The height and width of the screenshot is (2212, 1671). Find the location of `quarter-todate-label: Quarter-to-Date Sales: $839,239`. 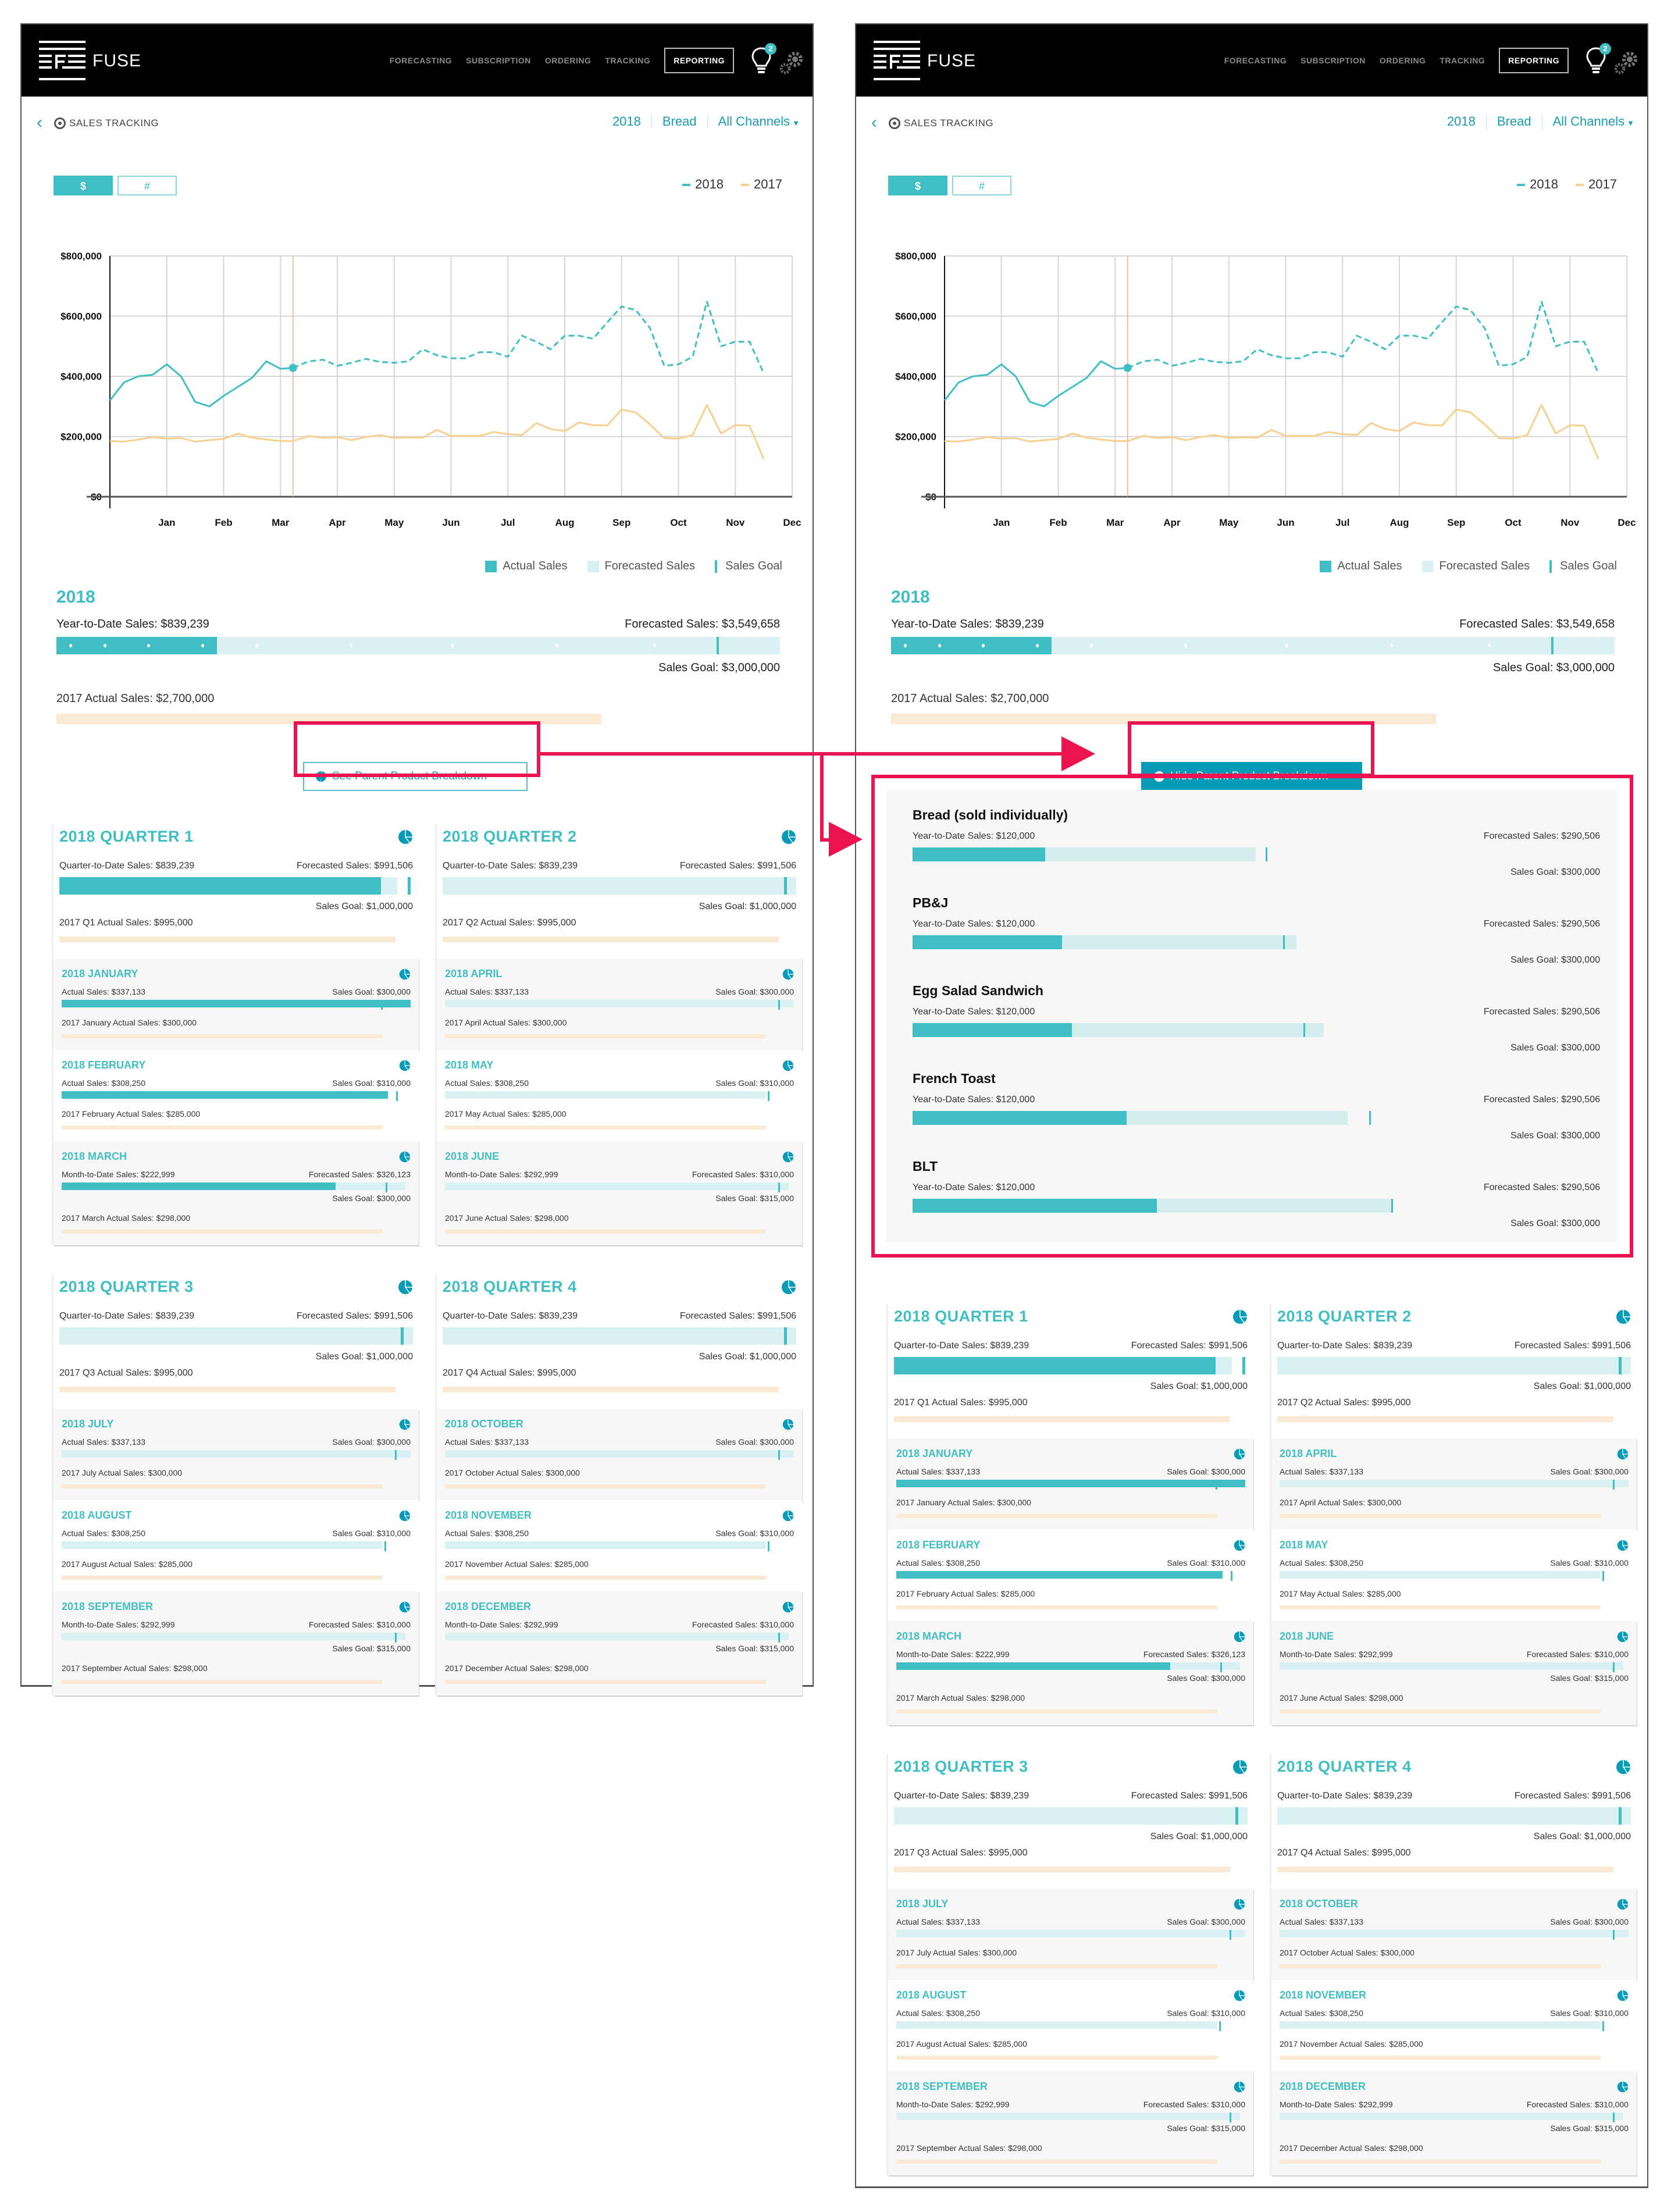

quarter-todate-label: Quarter-to-Date Sales: $839,239 is located at coordinates (1345, 1796).